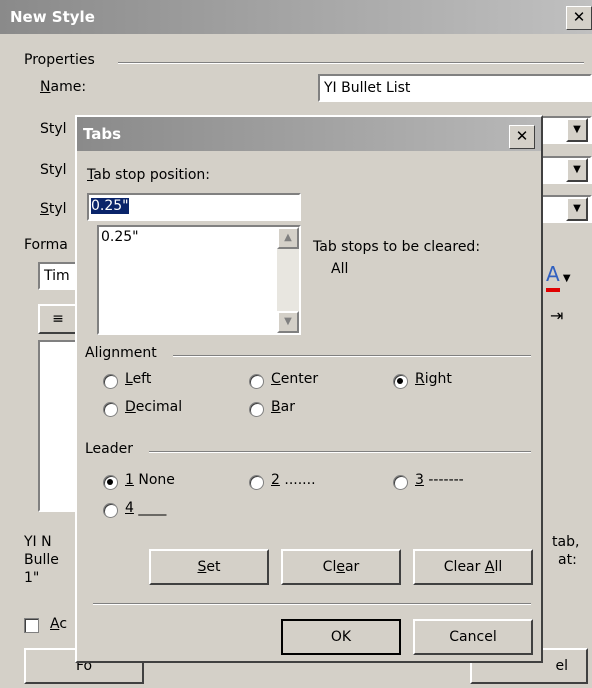 The width and height of the screenshot is (592, 688). What do you see at coordinates (146, 508) in the screenshot?
I see `leader-underline-label: 4 ____` at bounding box center [146, 508].